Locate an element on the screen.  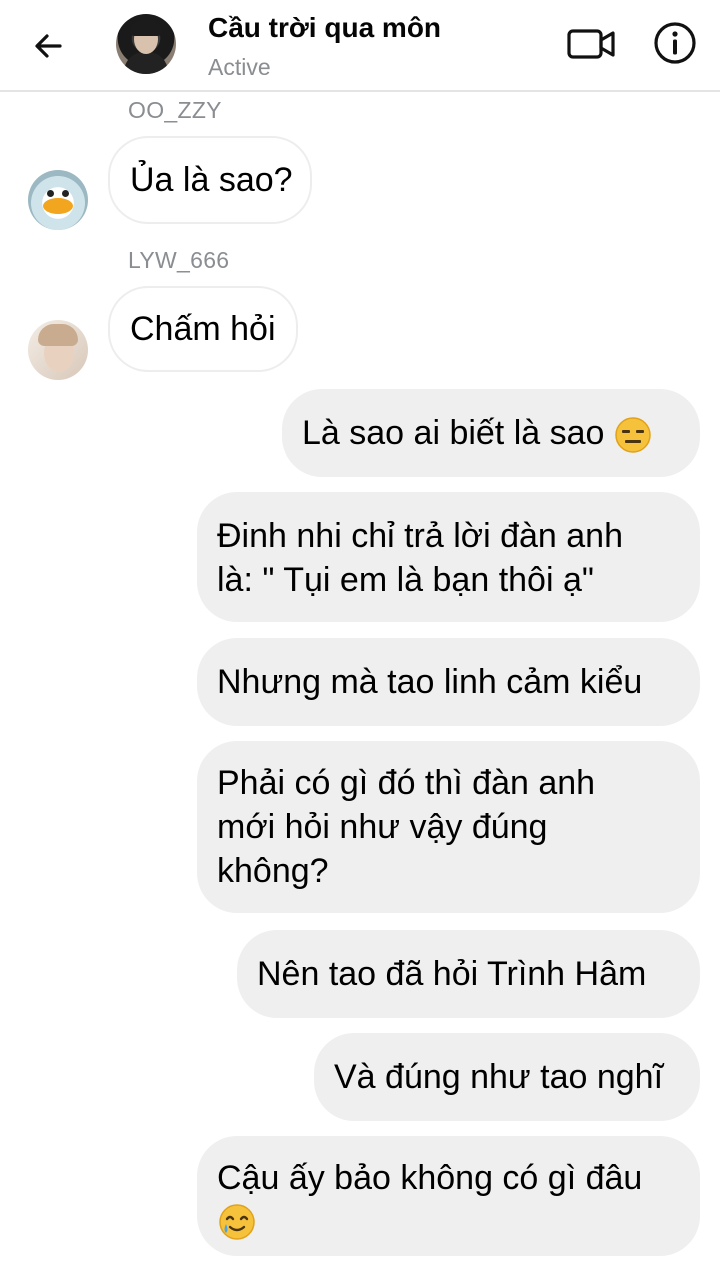
message-text: Ủa là sao? is located at coordinates (211, 180).